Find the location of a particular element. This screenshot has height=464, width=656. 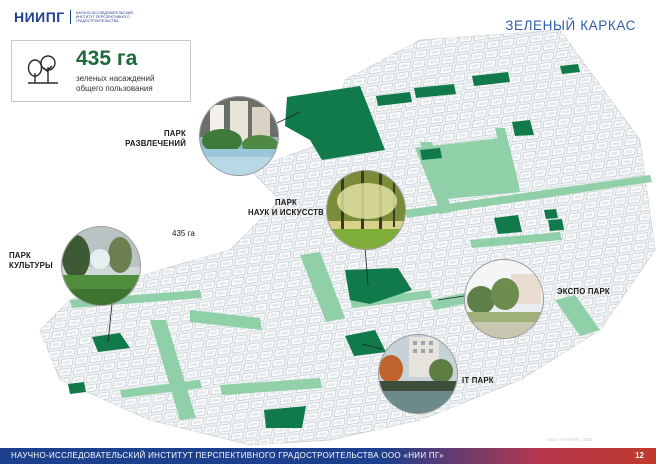

slide-title: ЗЕЛЕНЫЙ КАРКАС is located at coordinates (570, 25).